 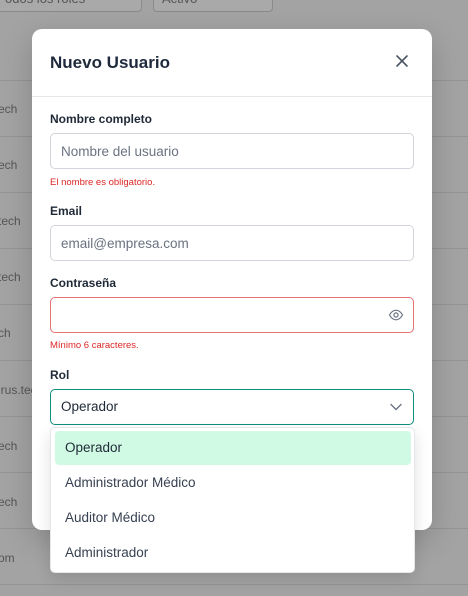 I want to click on role-option-administrador: Administrador, so click(x=233, y=553).